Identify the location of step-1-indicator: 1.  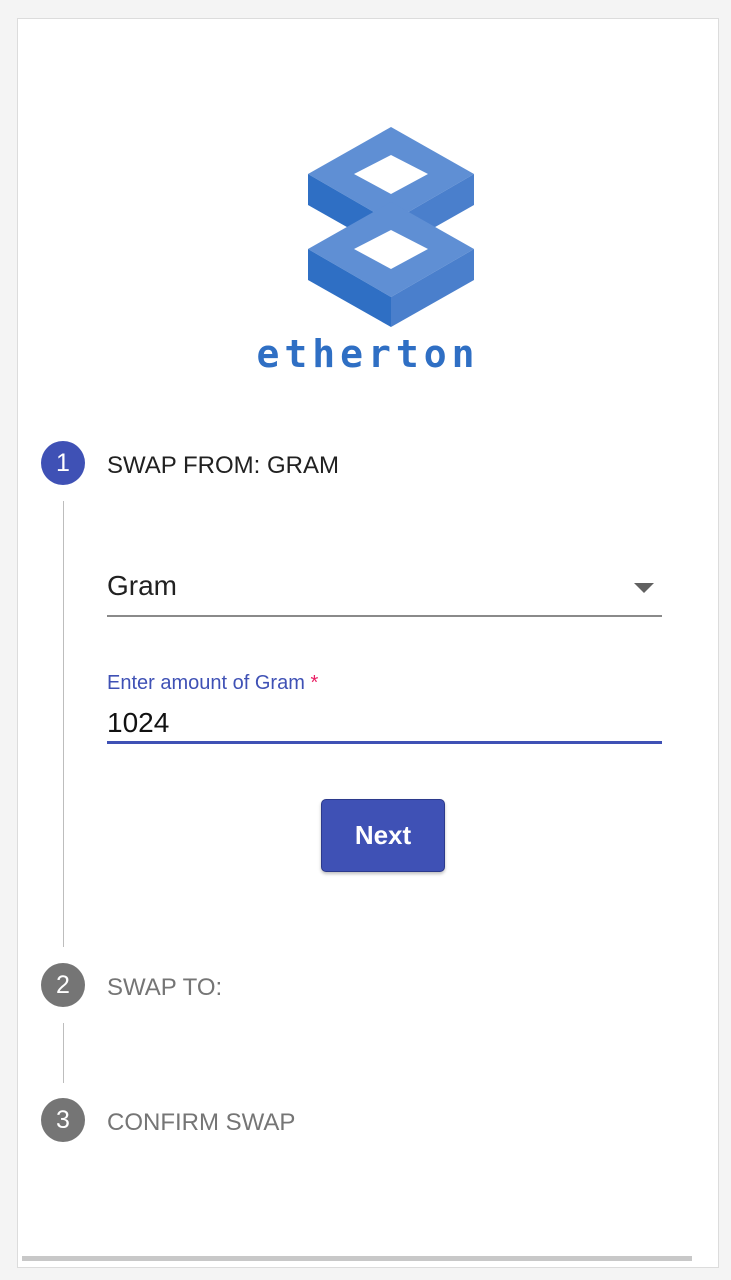
(63, 463).